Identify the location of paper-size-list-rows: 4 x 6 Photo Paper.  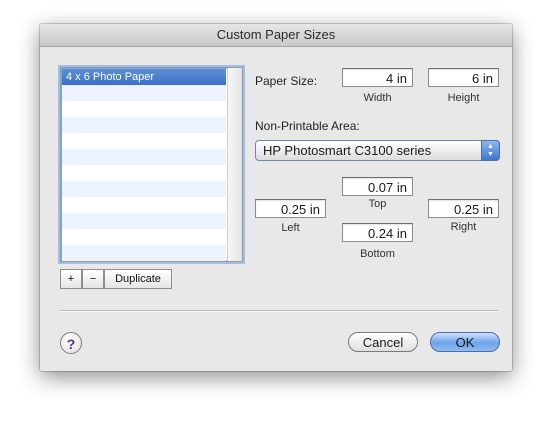
(144, 165).